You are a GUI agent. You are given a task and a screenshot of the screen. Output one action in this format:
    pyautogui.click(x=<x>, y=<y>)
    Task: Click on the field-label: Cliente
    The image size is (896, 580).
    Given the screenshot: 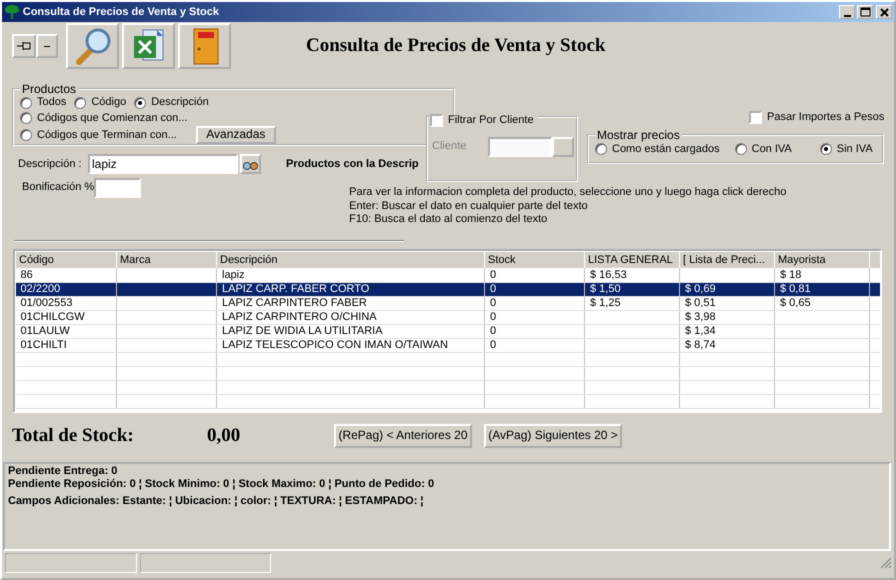 What is the action you would take?
    pyautogui.click(x=450, y=146)
    